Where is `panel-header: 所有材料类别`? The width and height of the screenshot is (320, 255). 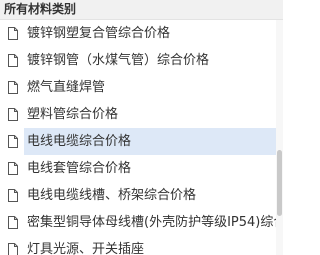 panel-header: 所有材料类别 is located at coordinates (141, 10).